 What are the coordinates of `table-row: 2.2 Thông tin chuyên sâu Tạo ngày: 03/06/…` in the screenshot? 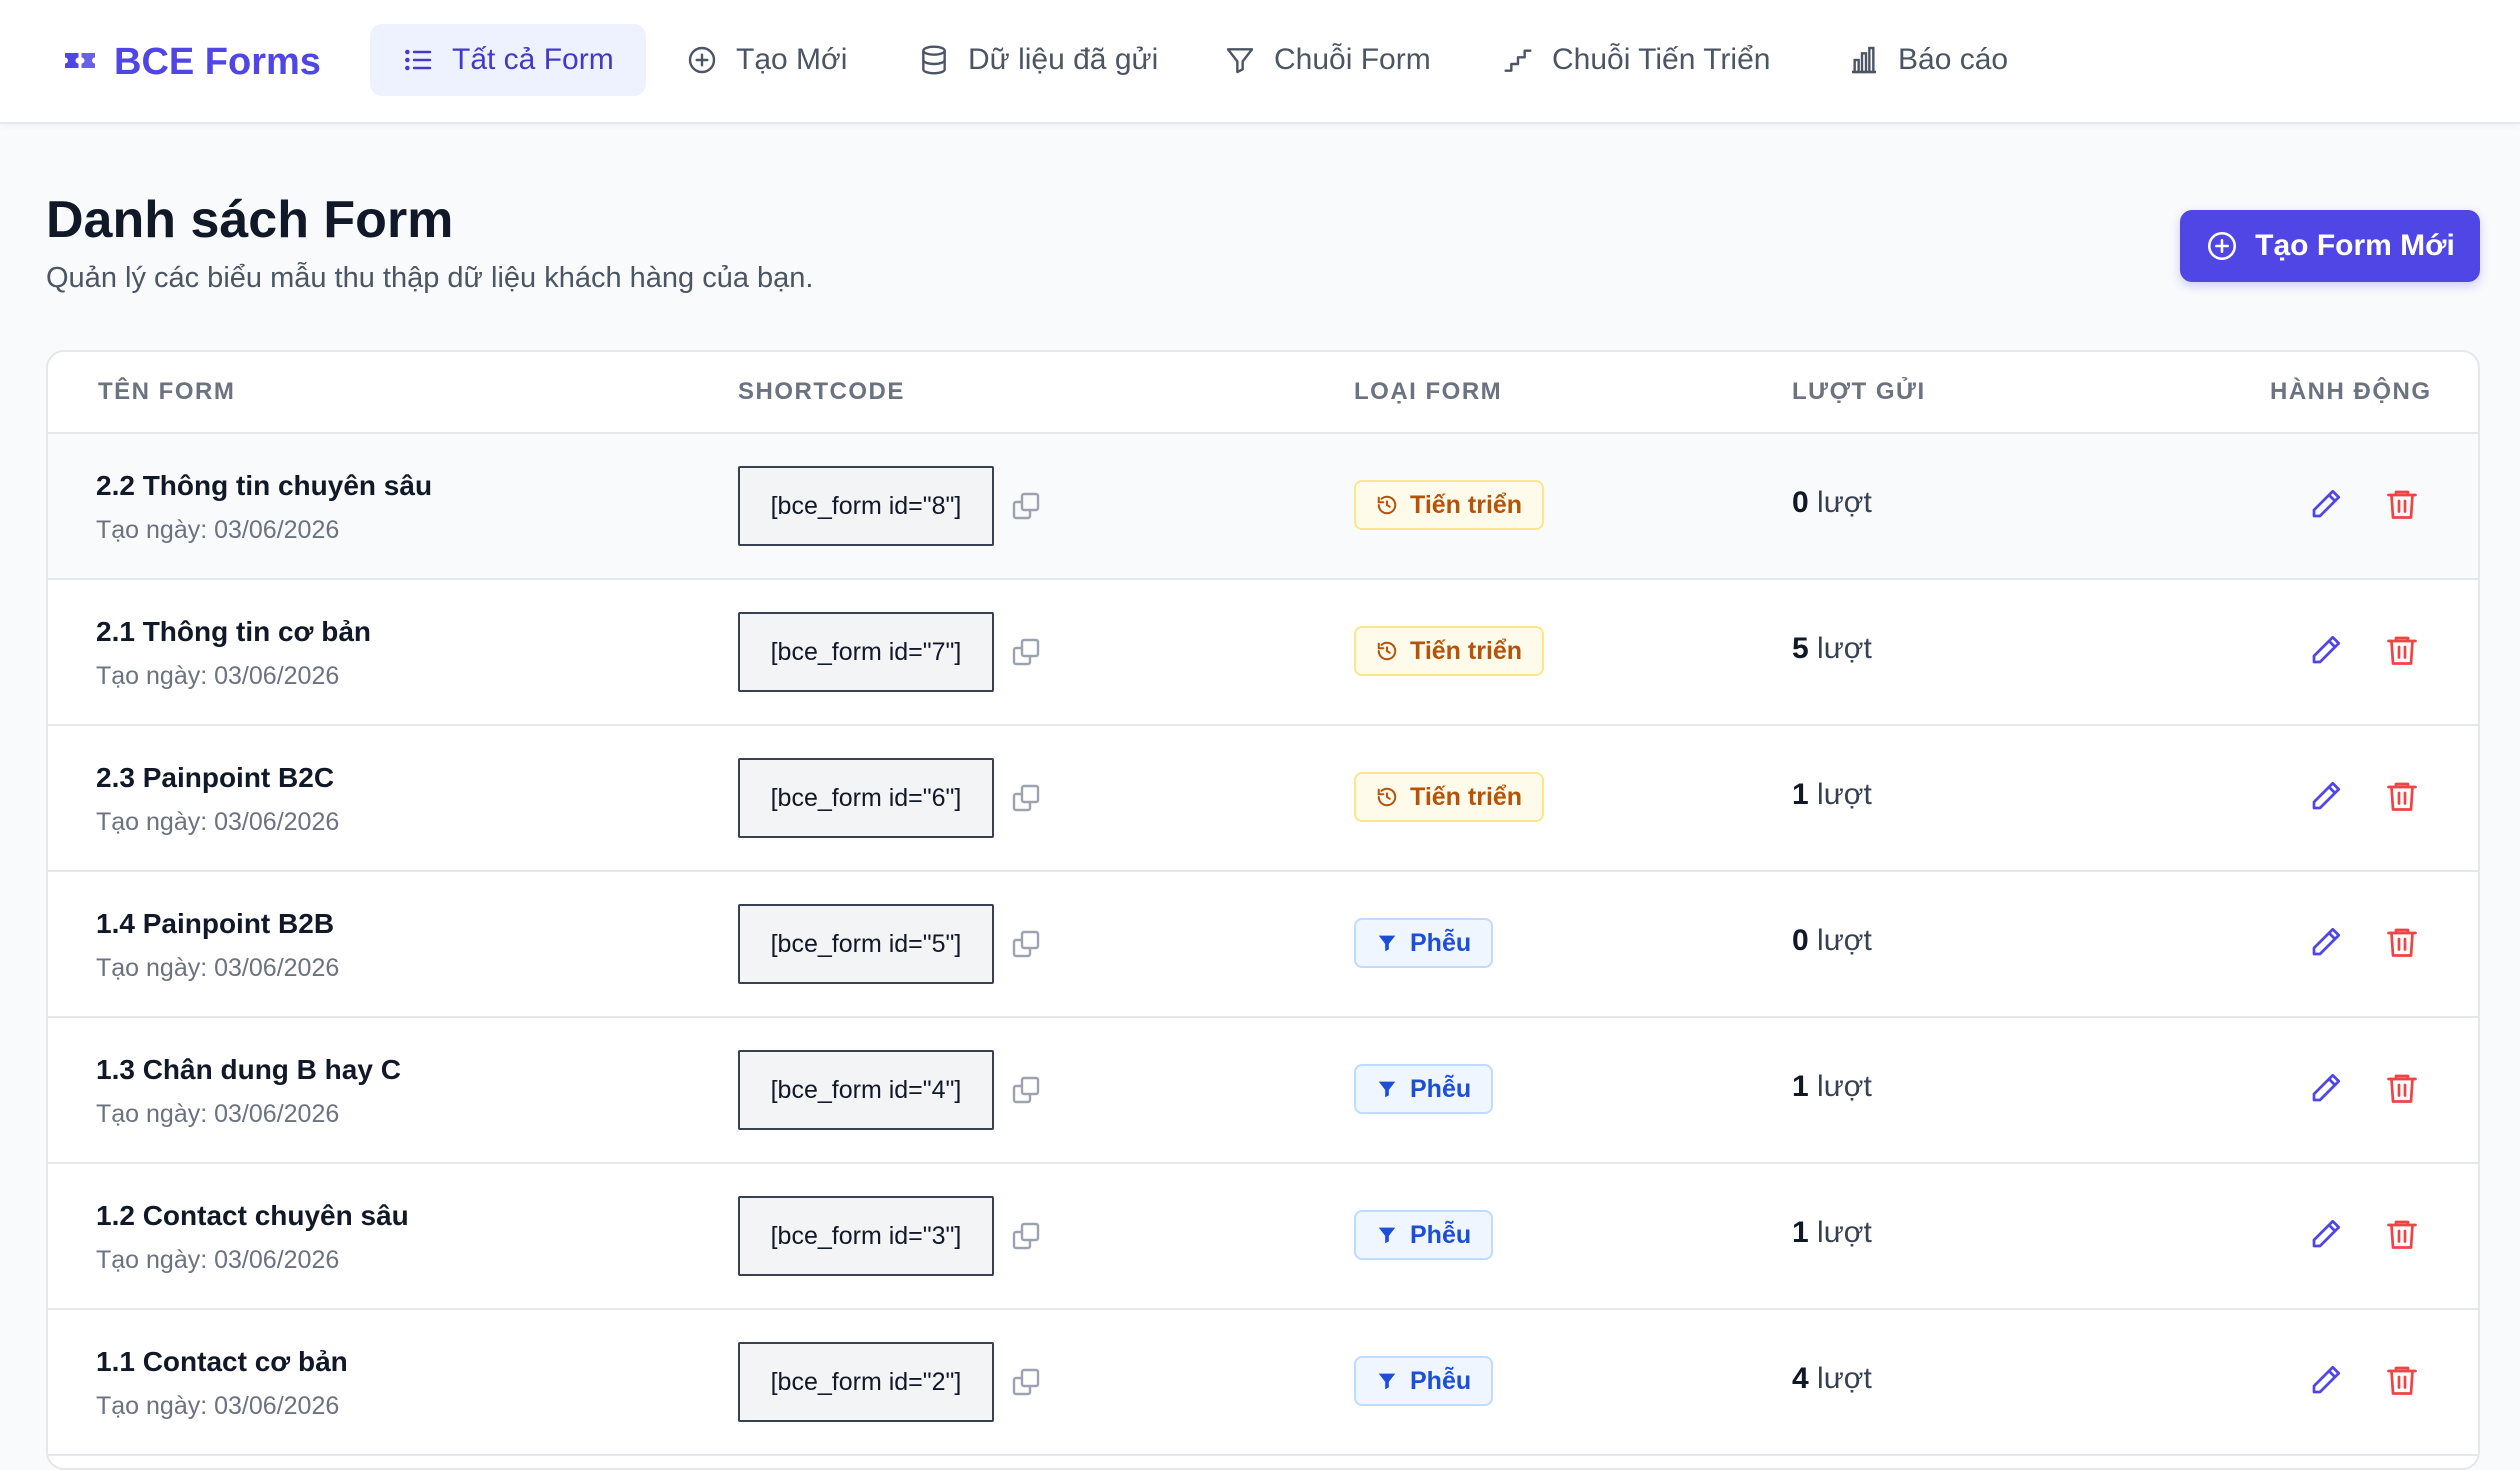 It's located at (1263, 507).